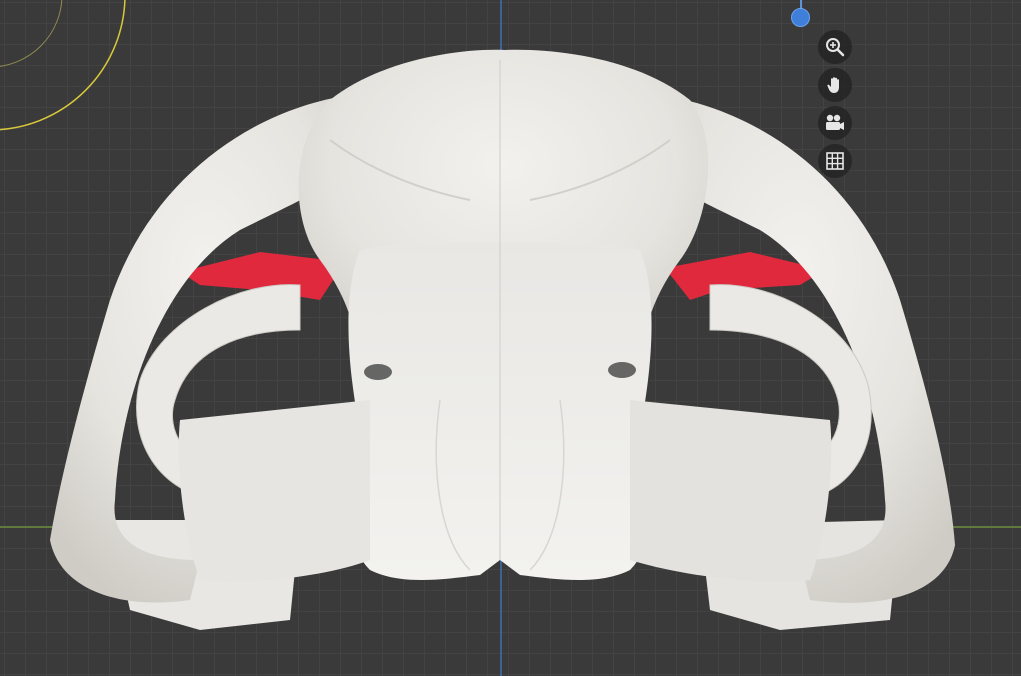 This screenshot has width=1021, height=676. I want to click on grid-ortho-icon, so click(835, 161).